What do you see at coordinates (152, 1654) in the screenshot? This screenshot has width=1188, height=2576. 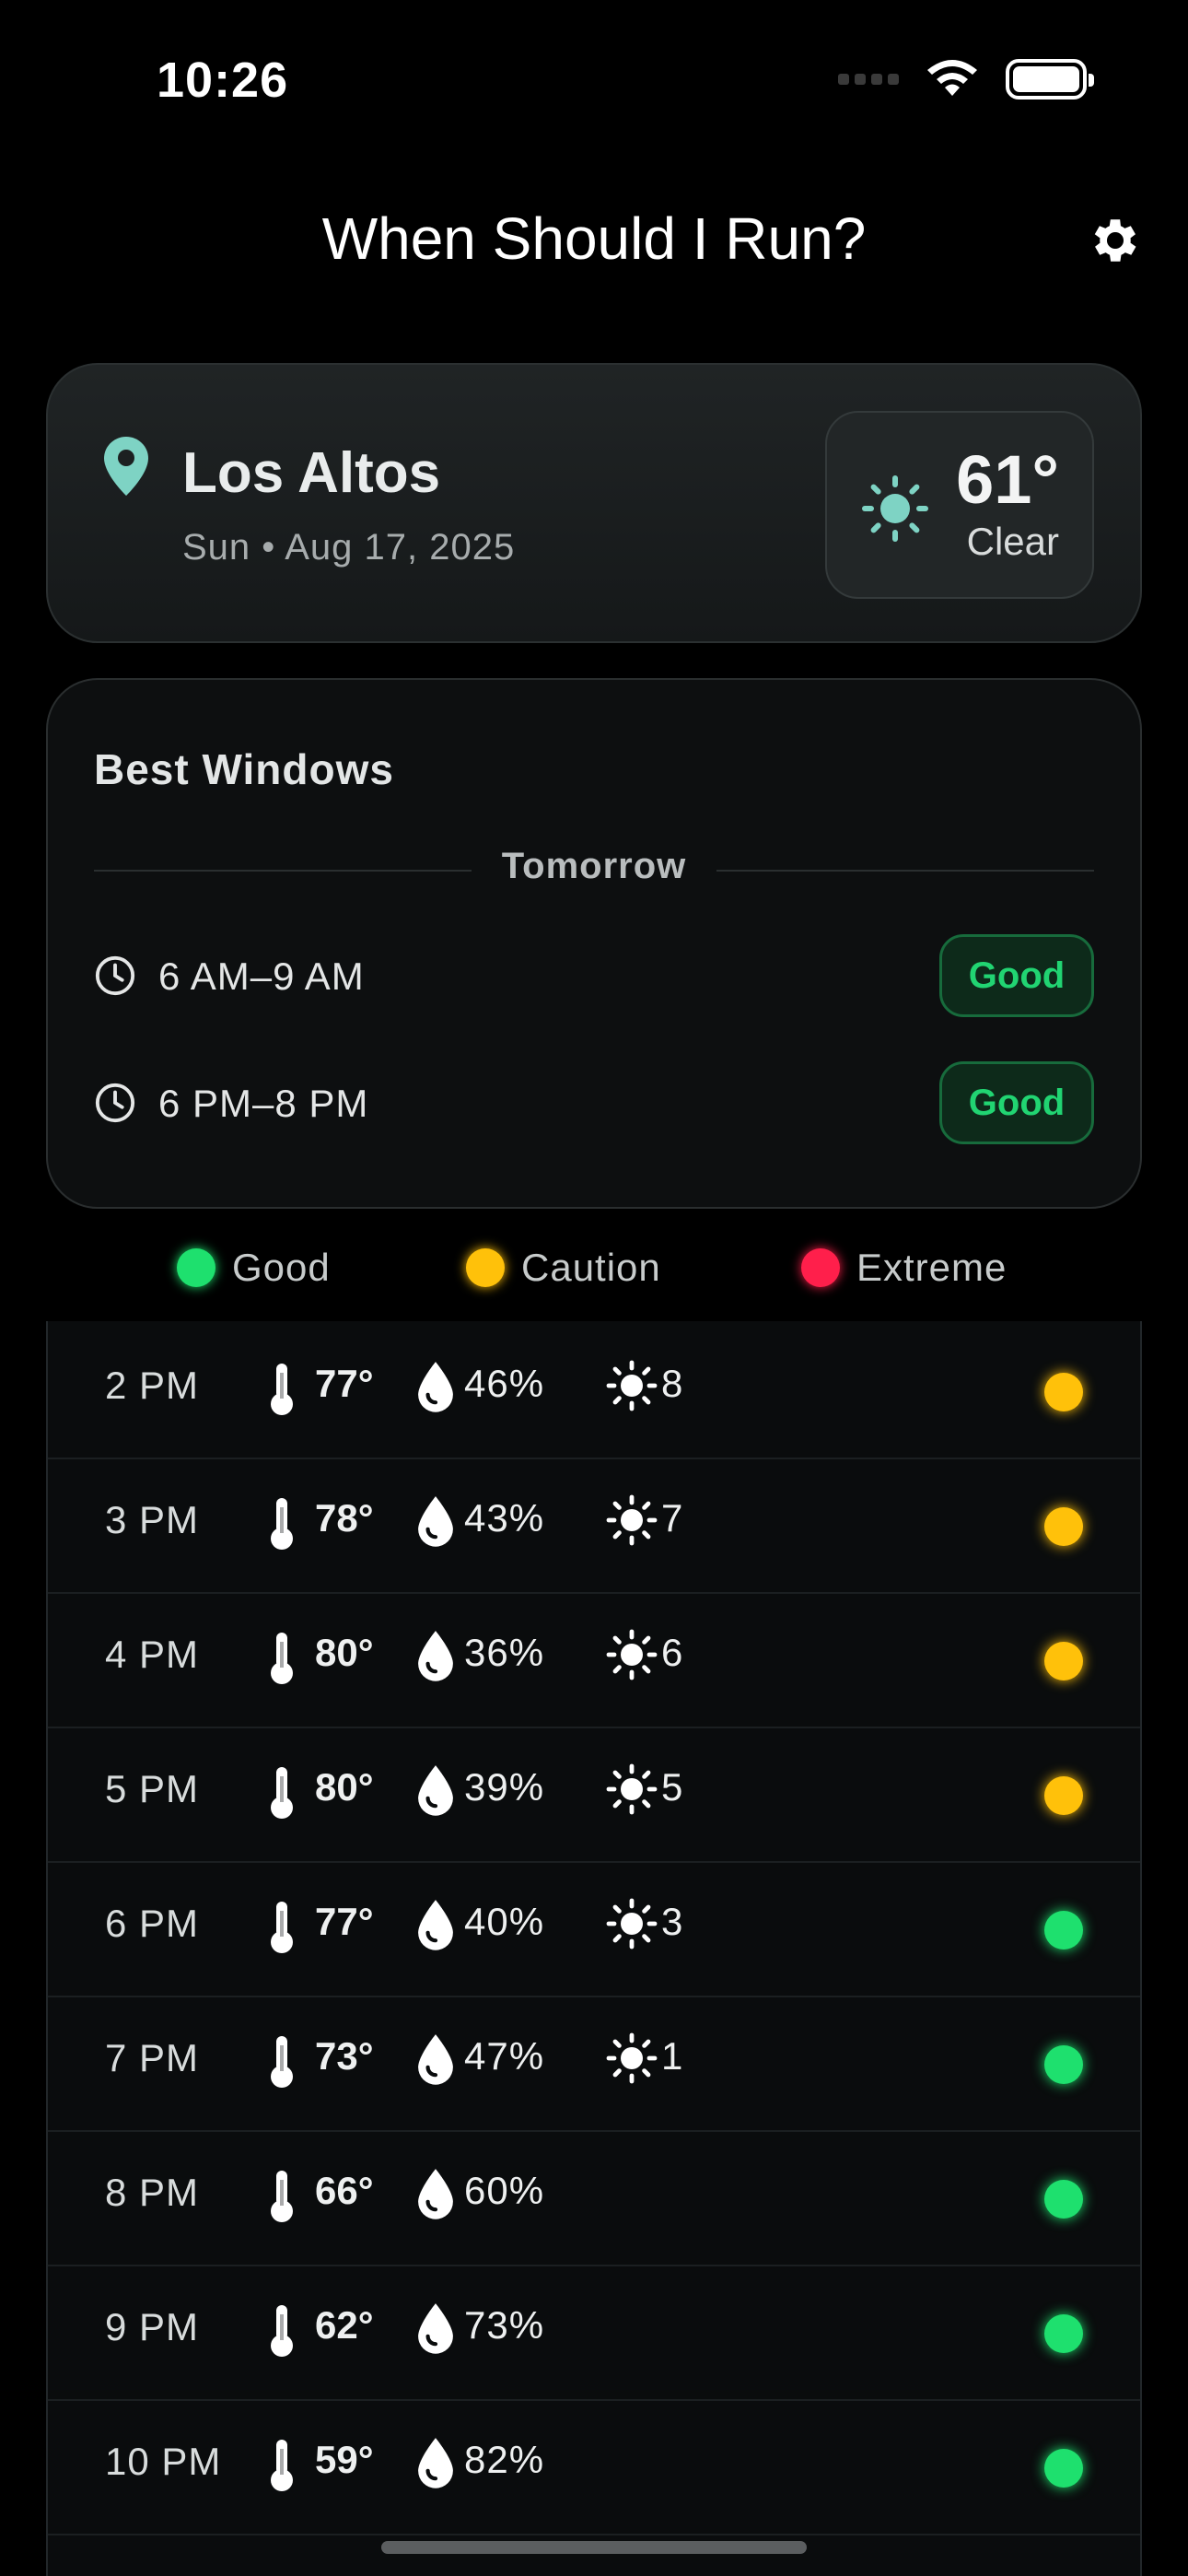 I see `hour-label: 4 PM` at bounding box center [152, 1654].